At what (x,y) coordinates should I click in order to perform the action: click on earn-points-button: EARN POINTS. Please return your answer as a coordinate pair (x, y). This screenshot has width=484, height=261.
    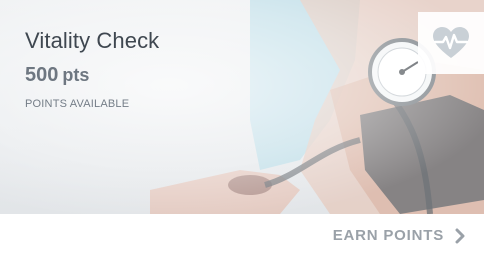
    Looking at the image, I should click on (399, 235).